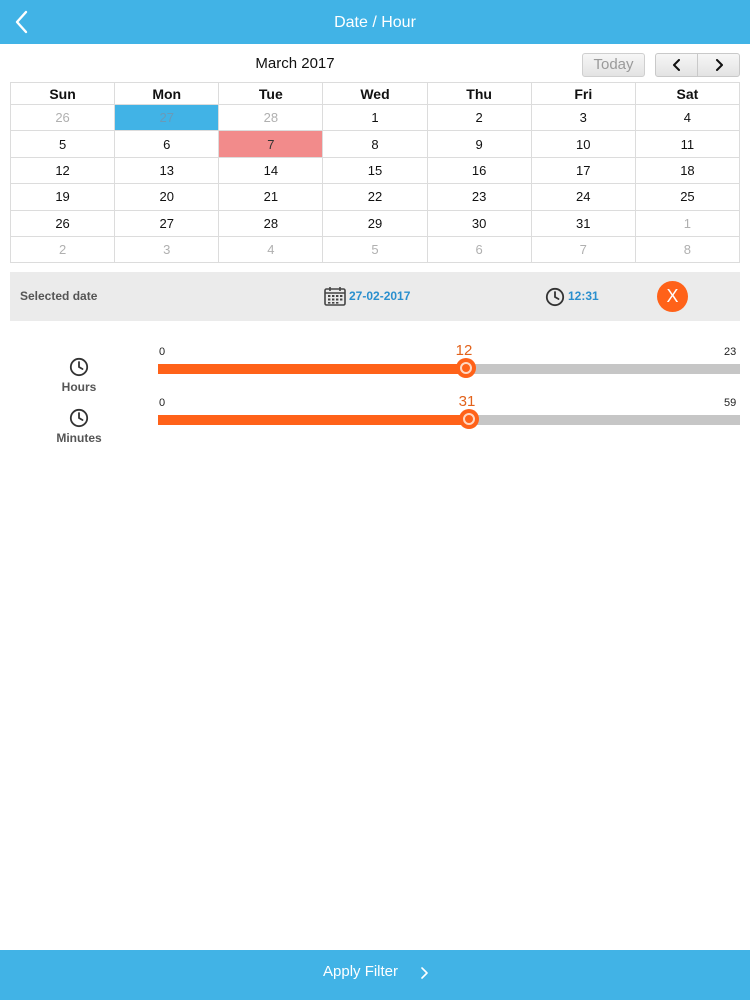  What do you see at coordinates (613, 65) in the screenshot?
I see `today-button: Today` at bounding box center [613, 65].